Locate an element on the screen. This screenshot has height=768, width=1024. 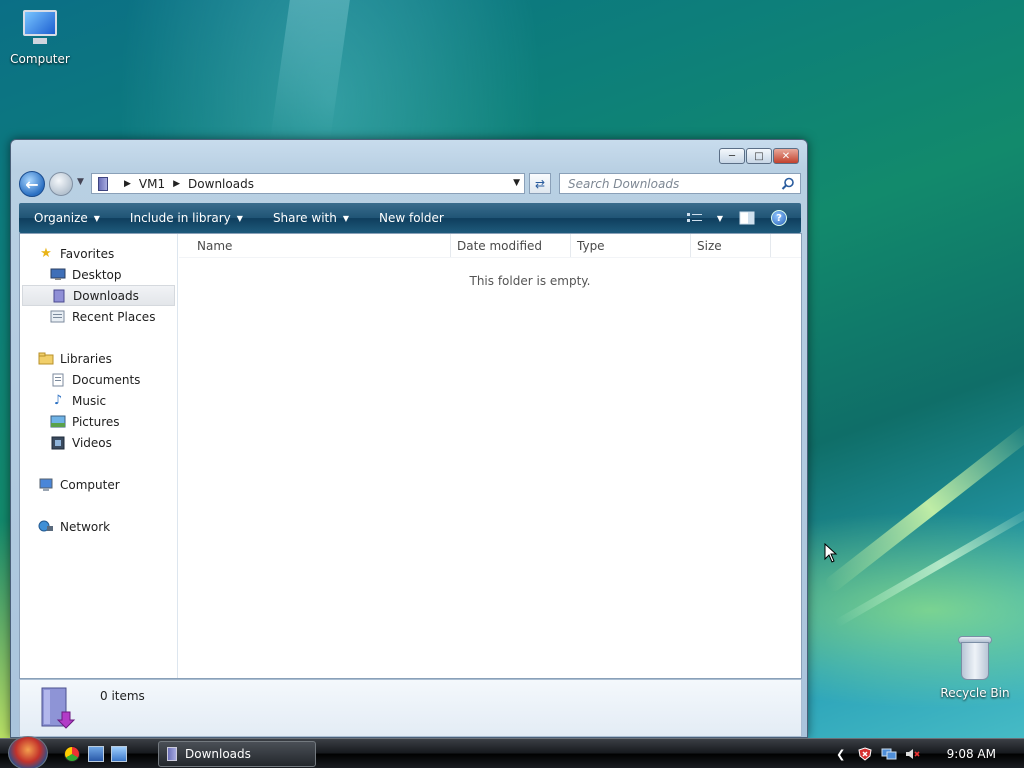
nav-label: Documents is located at coordinates (106, 379).